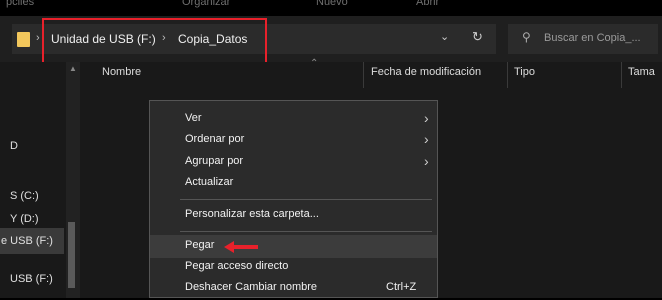 Image resolution: width=662 pixels, height=300 pixels. What do you see at coordinates (24, 196) in the screenshot?
I see `sidebar-item-c: S (C:)` at bounding box center [24, 196].